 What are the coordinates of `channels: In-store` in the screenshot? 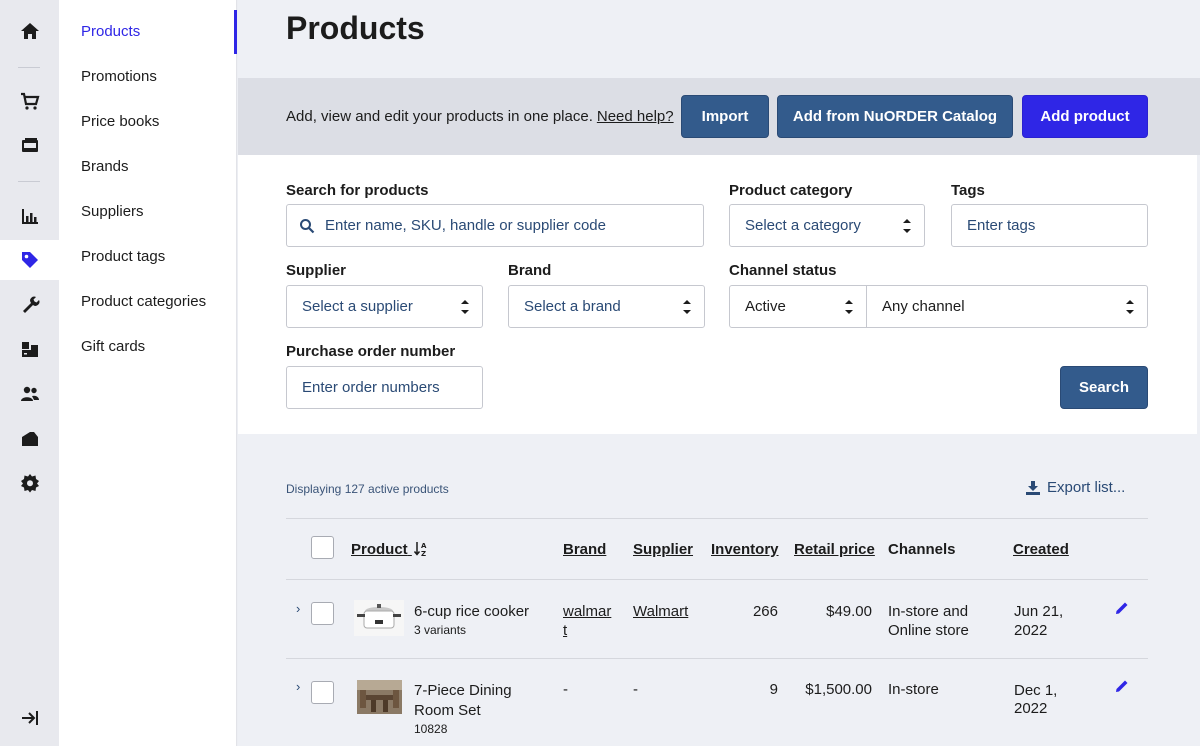 It's located at (913, 689).